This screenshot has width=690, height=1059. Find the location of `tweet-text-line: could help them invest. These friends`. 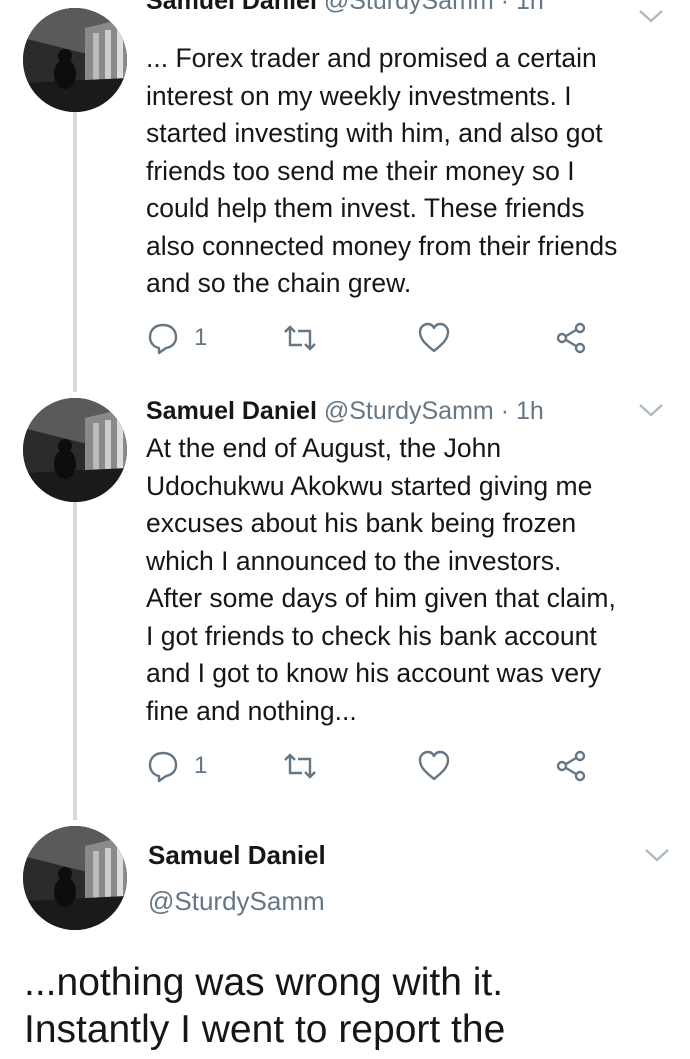

tweet-text-line: could help them invest. These friends is located at coordinates (365, 208).